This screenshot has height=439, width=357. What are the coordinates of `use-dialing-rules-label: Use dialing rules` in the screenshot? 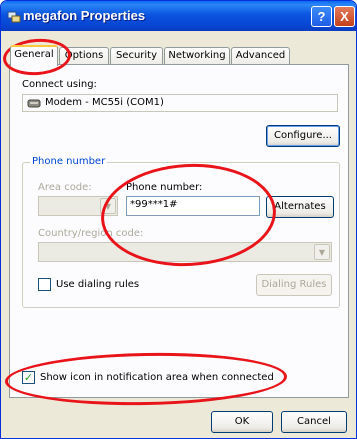 It's located at (98, 284).